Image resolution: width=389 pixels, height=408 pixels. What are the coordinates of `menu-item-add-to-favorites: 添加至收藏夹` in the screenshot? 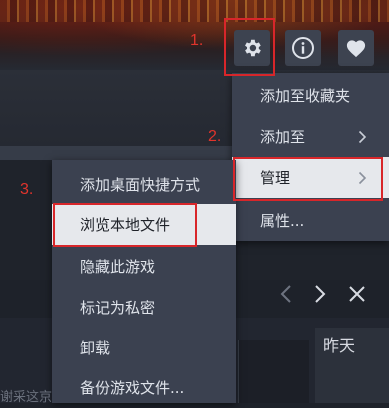 It's located at (310, 95).